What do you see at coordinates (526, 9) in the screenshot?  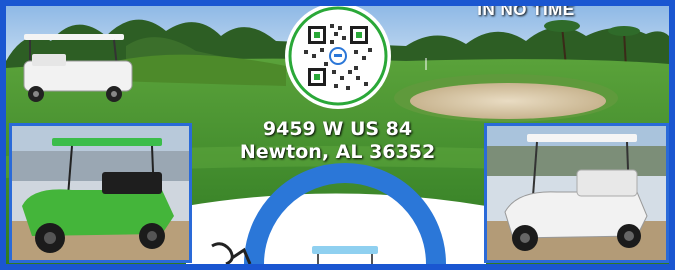 I see `headline: IN NO TIME` at bounding box center [526, 9].